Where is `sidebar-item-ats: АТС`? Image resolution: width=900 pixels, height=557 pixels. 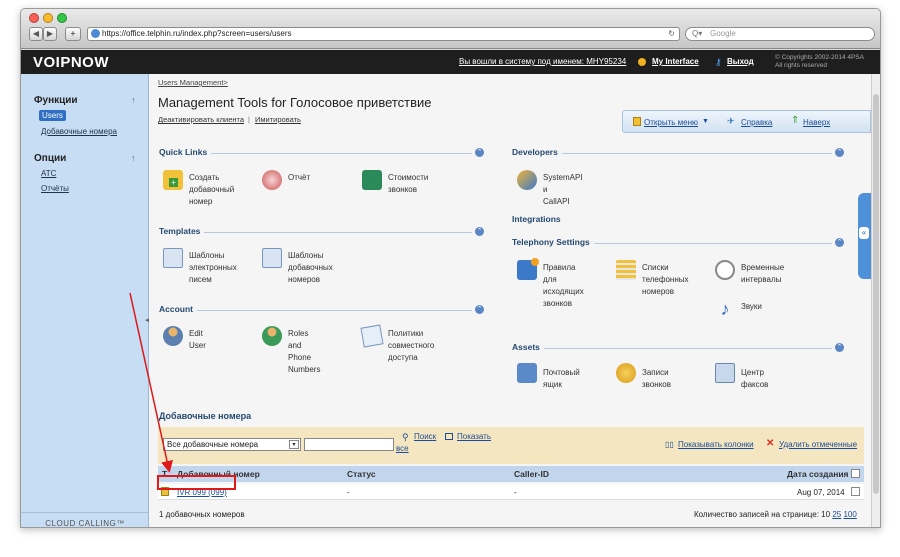
sidebar-item-ats: АТС is located at coordinates (48, 173).